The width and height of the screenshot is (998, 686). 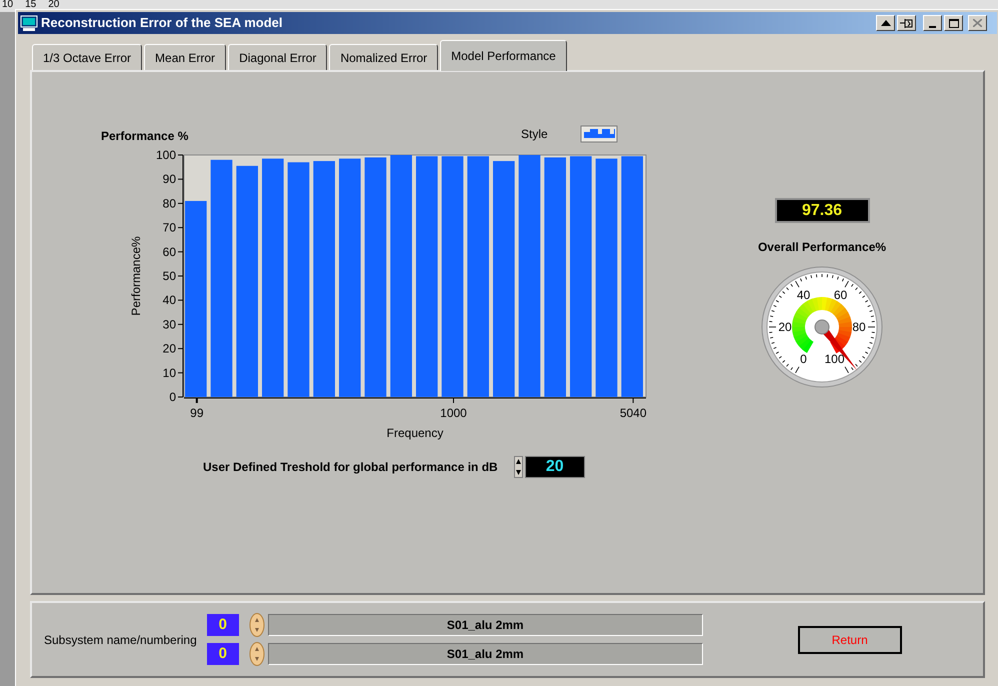 What do you see at coordinates (185, 57) in the screenshot?
I see `tab: Mean Error` at bounding box center [185, 57].